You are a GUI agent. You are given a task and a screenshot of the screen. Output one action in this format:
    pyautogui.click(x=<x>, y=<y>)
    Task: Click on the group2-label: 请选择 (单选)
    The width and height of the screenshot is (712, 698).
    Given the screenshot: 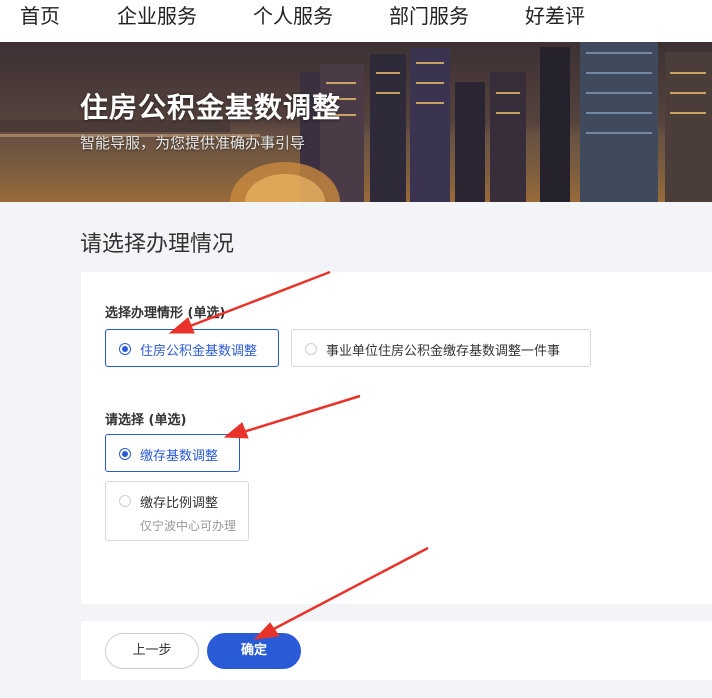 What is the action you would take?
    pyautogui.click(x=146, y=420)
    